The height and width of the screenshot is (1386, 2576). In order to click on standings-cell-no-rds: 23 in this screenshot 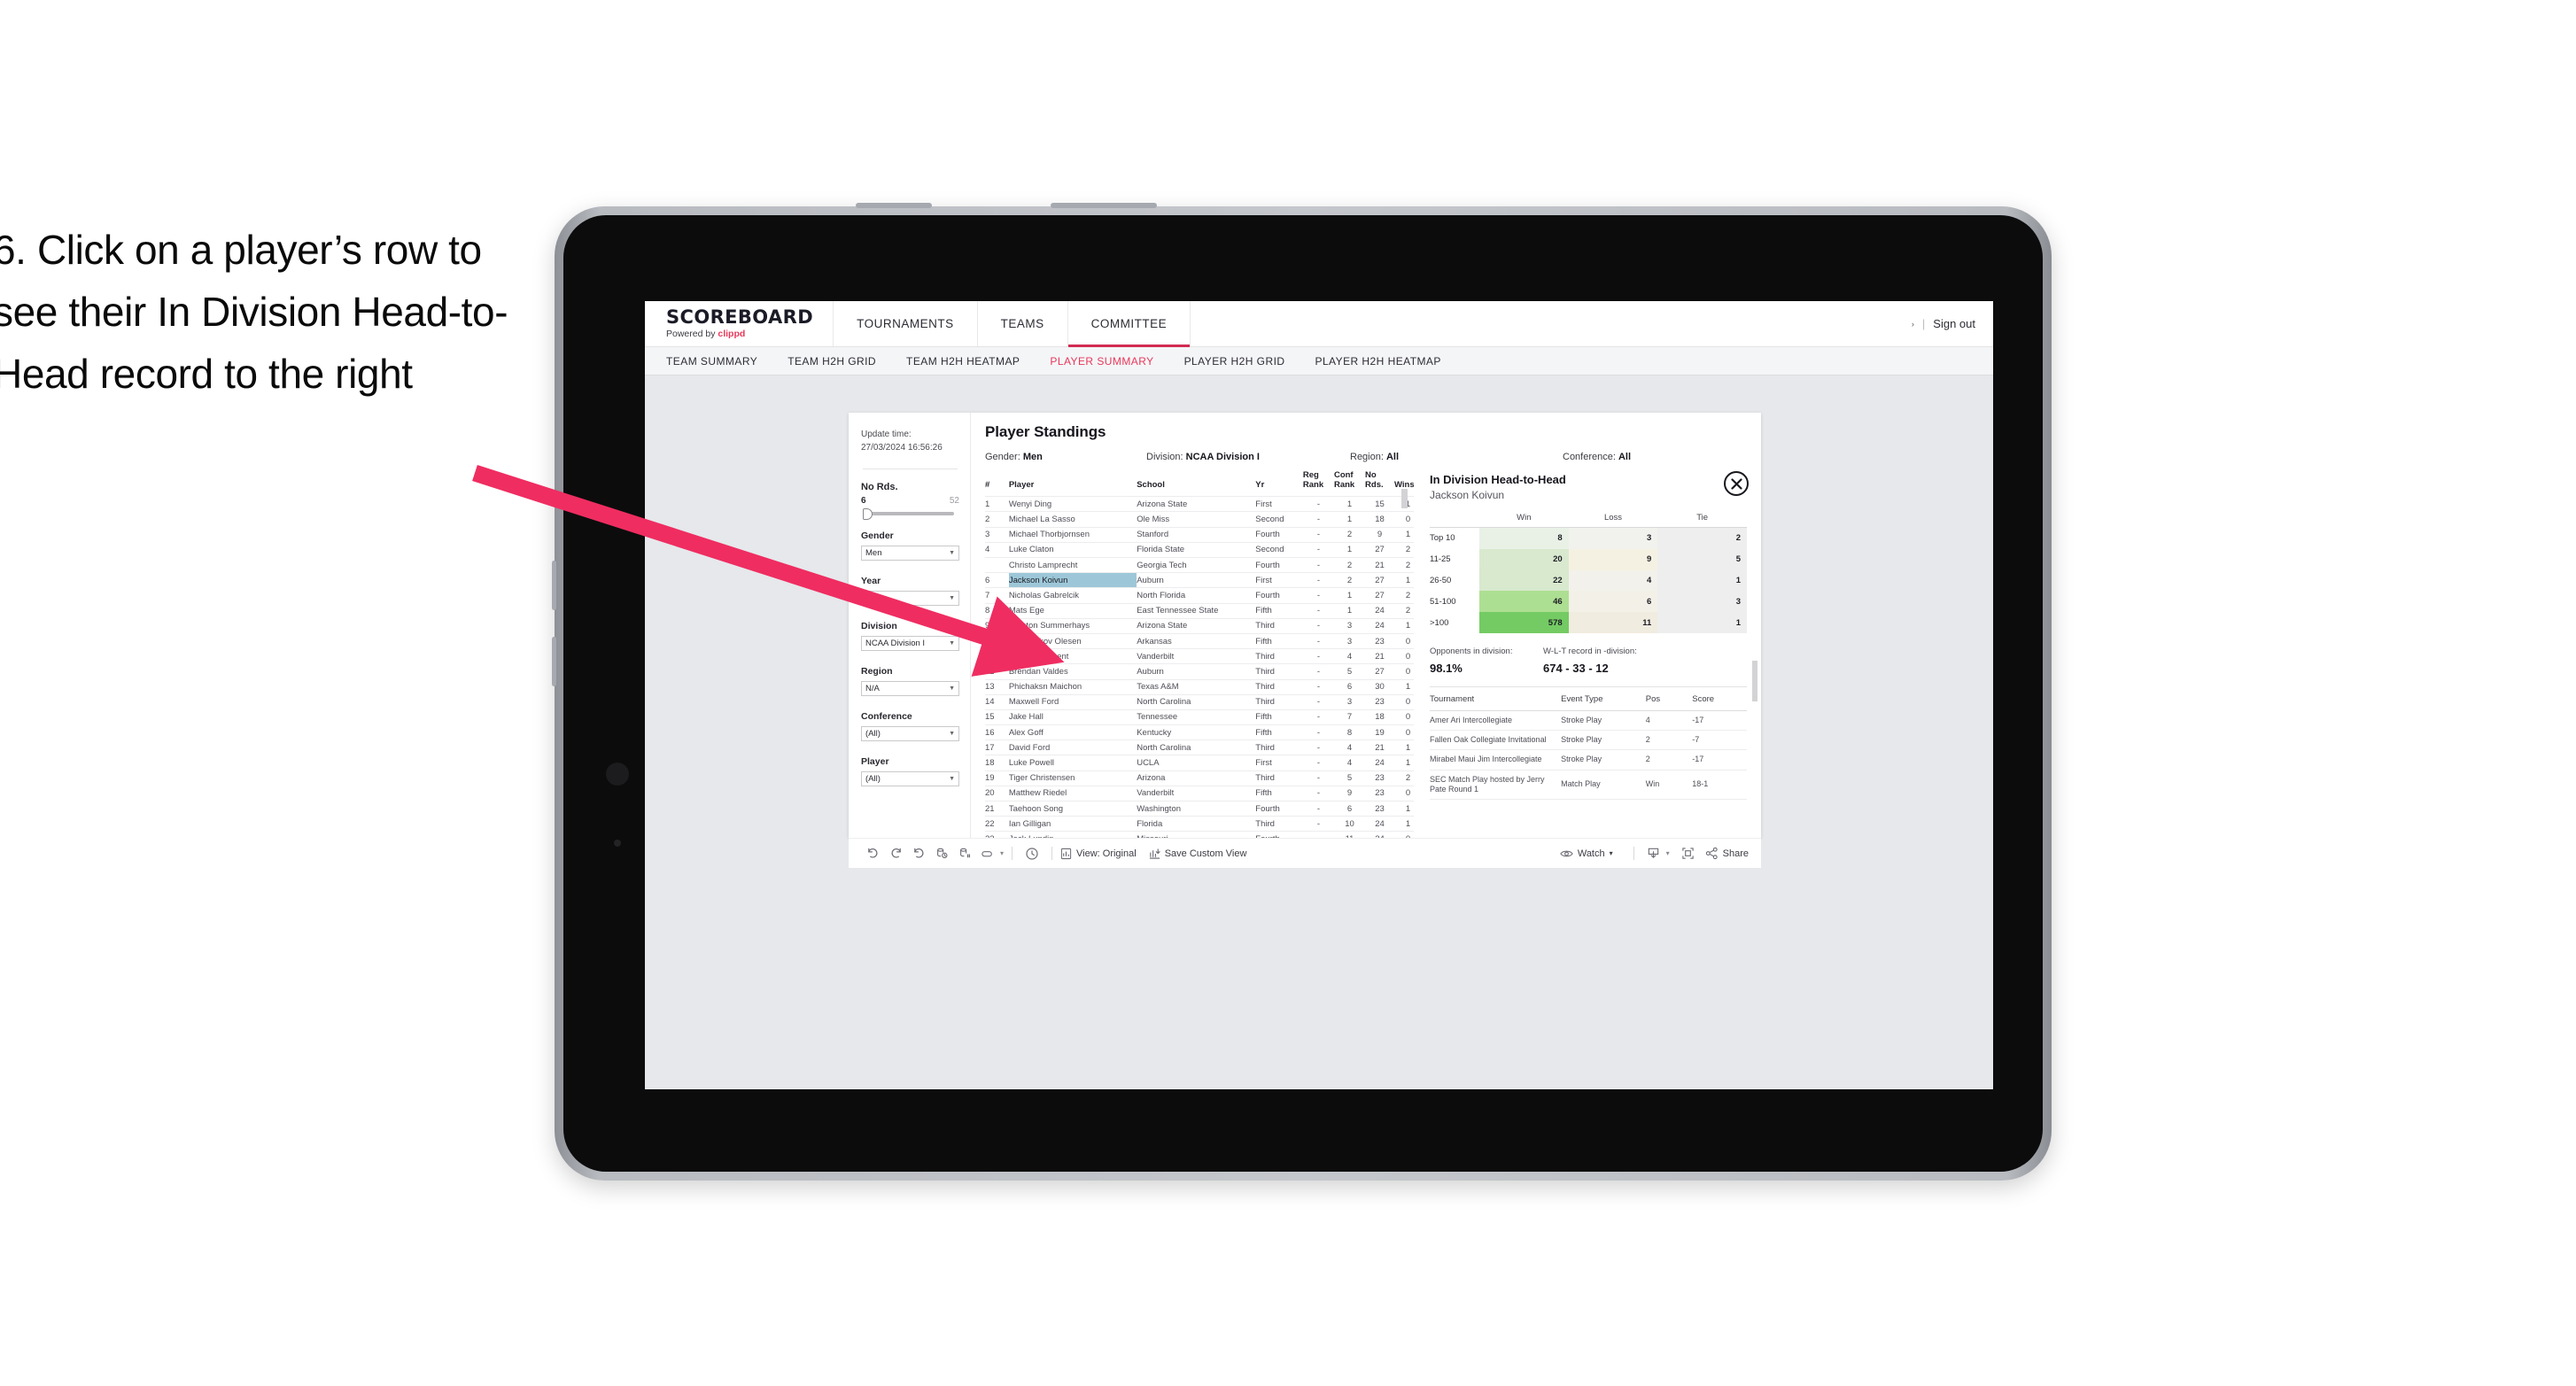, I will do `click(1380, 809)`.